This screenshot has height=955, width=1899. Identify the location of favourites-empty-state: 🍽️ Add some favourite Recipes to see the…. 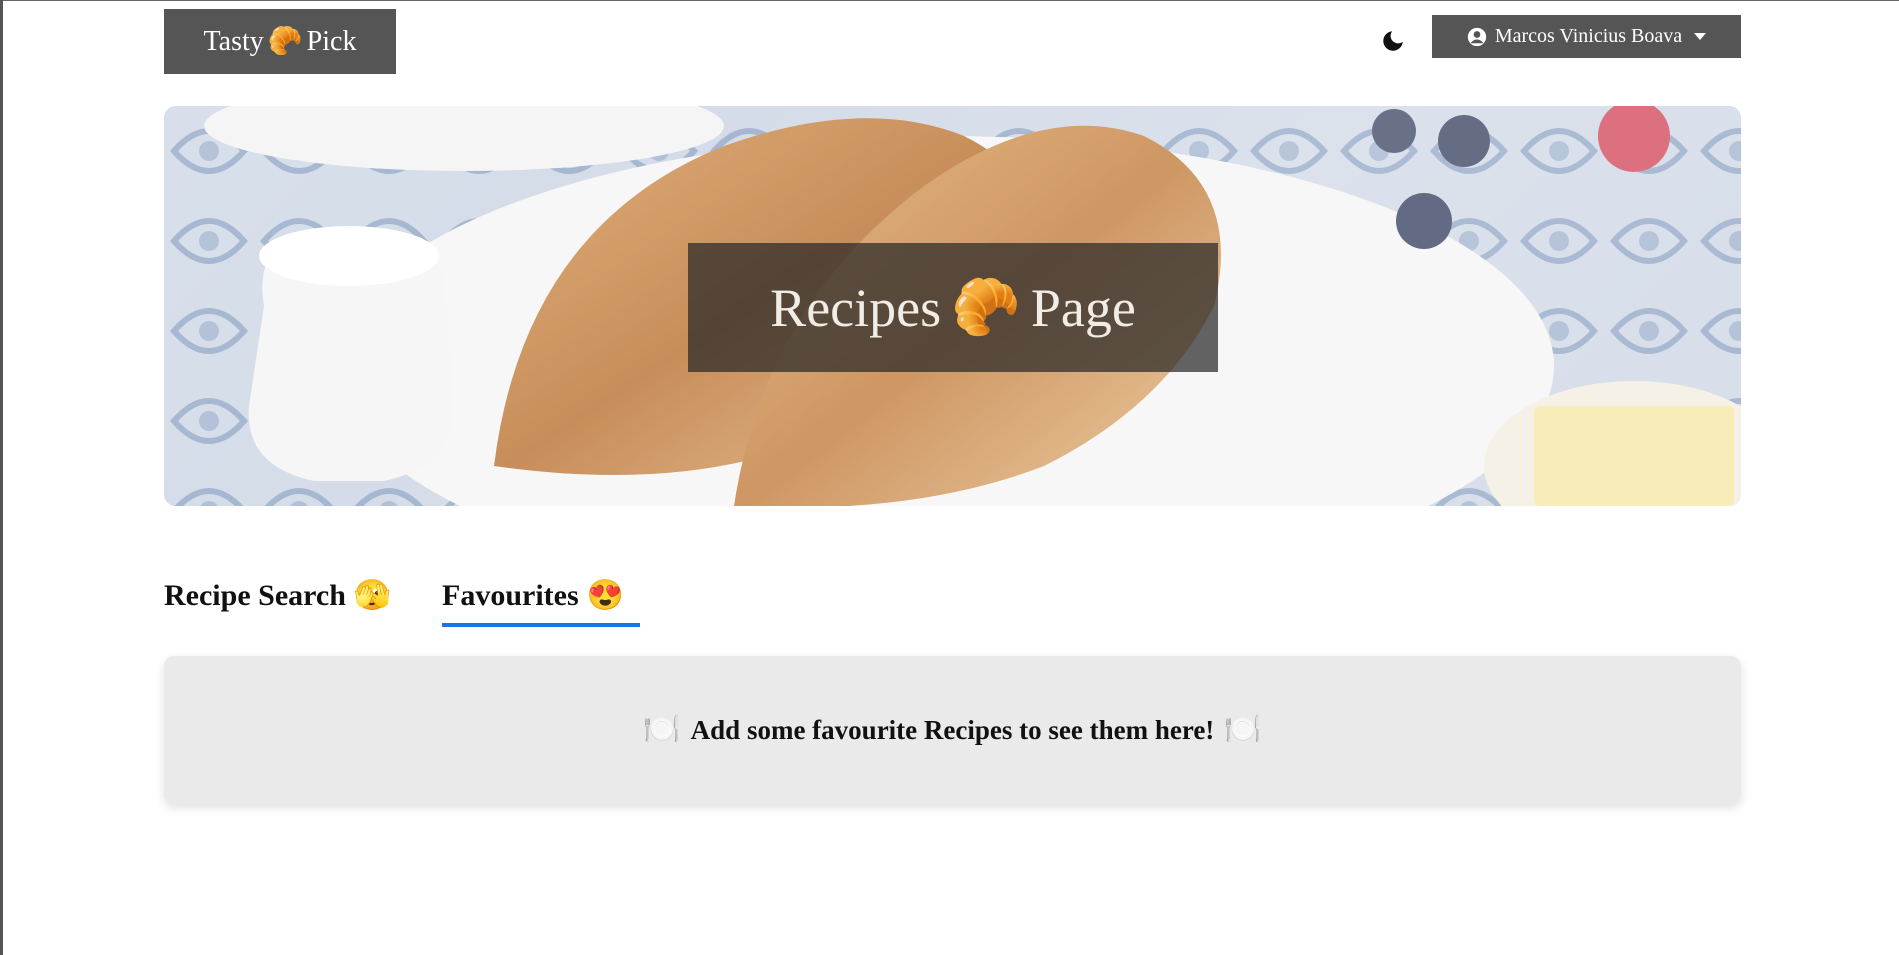
(952, 730).